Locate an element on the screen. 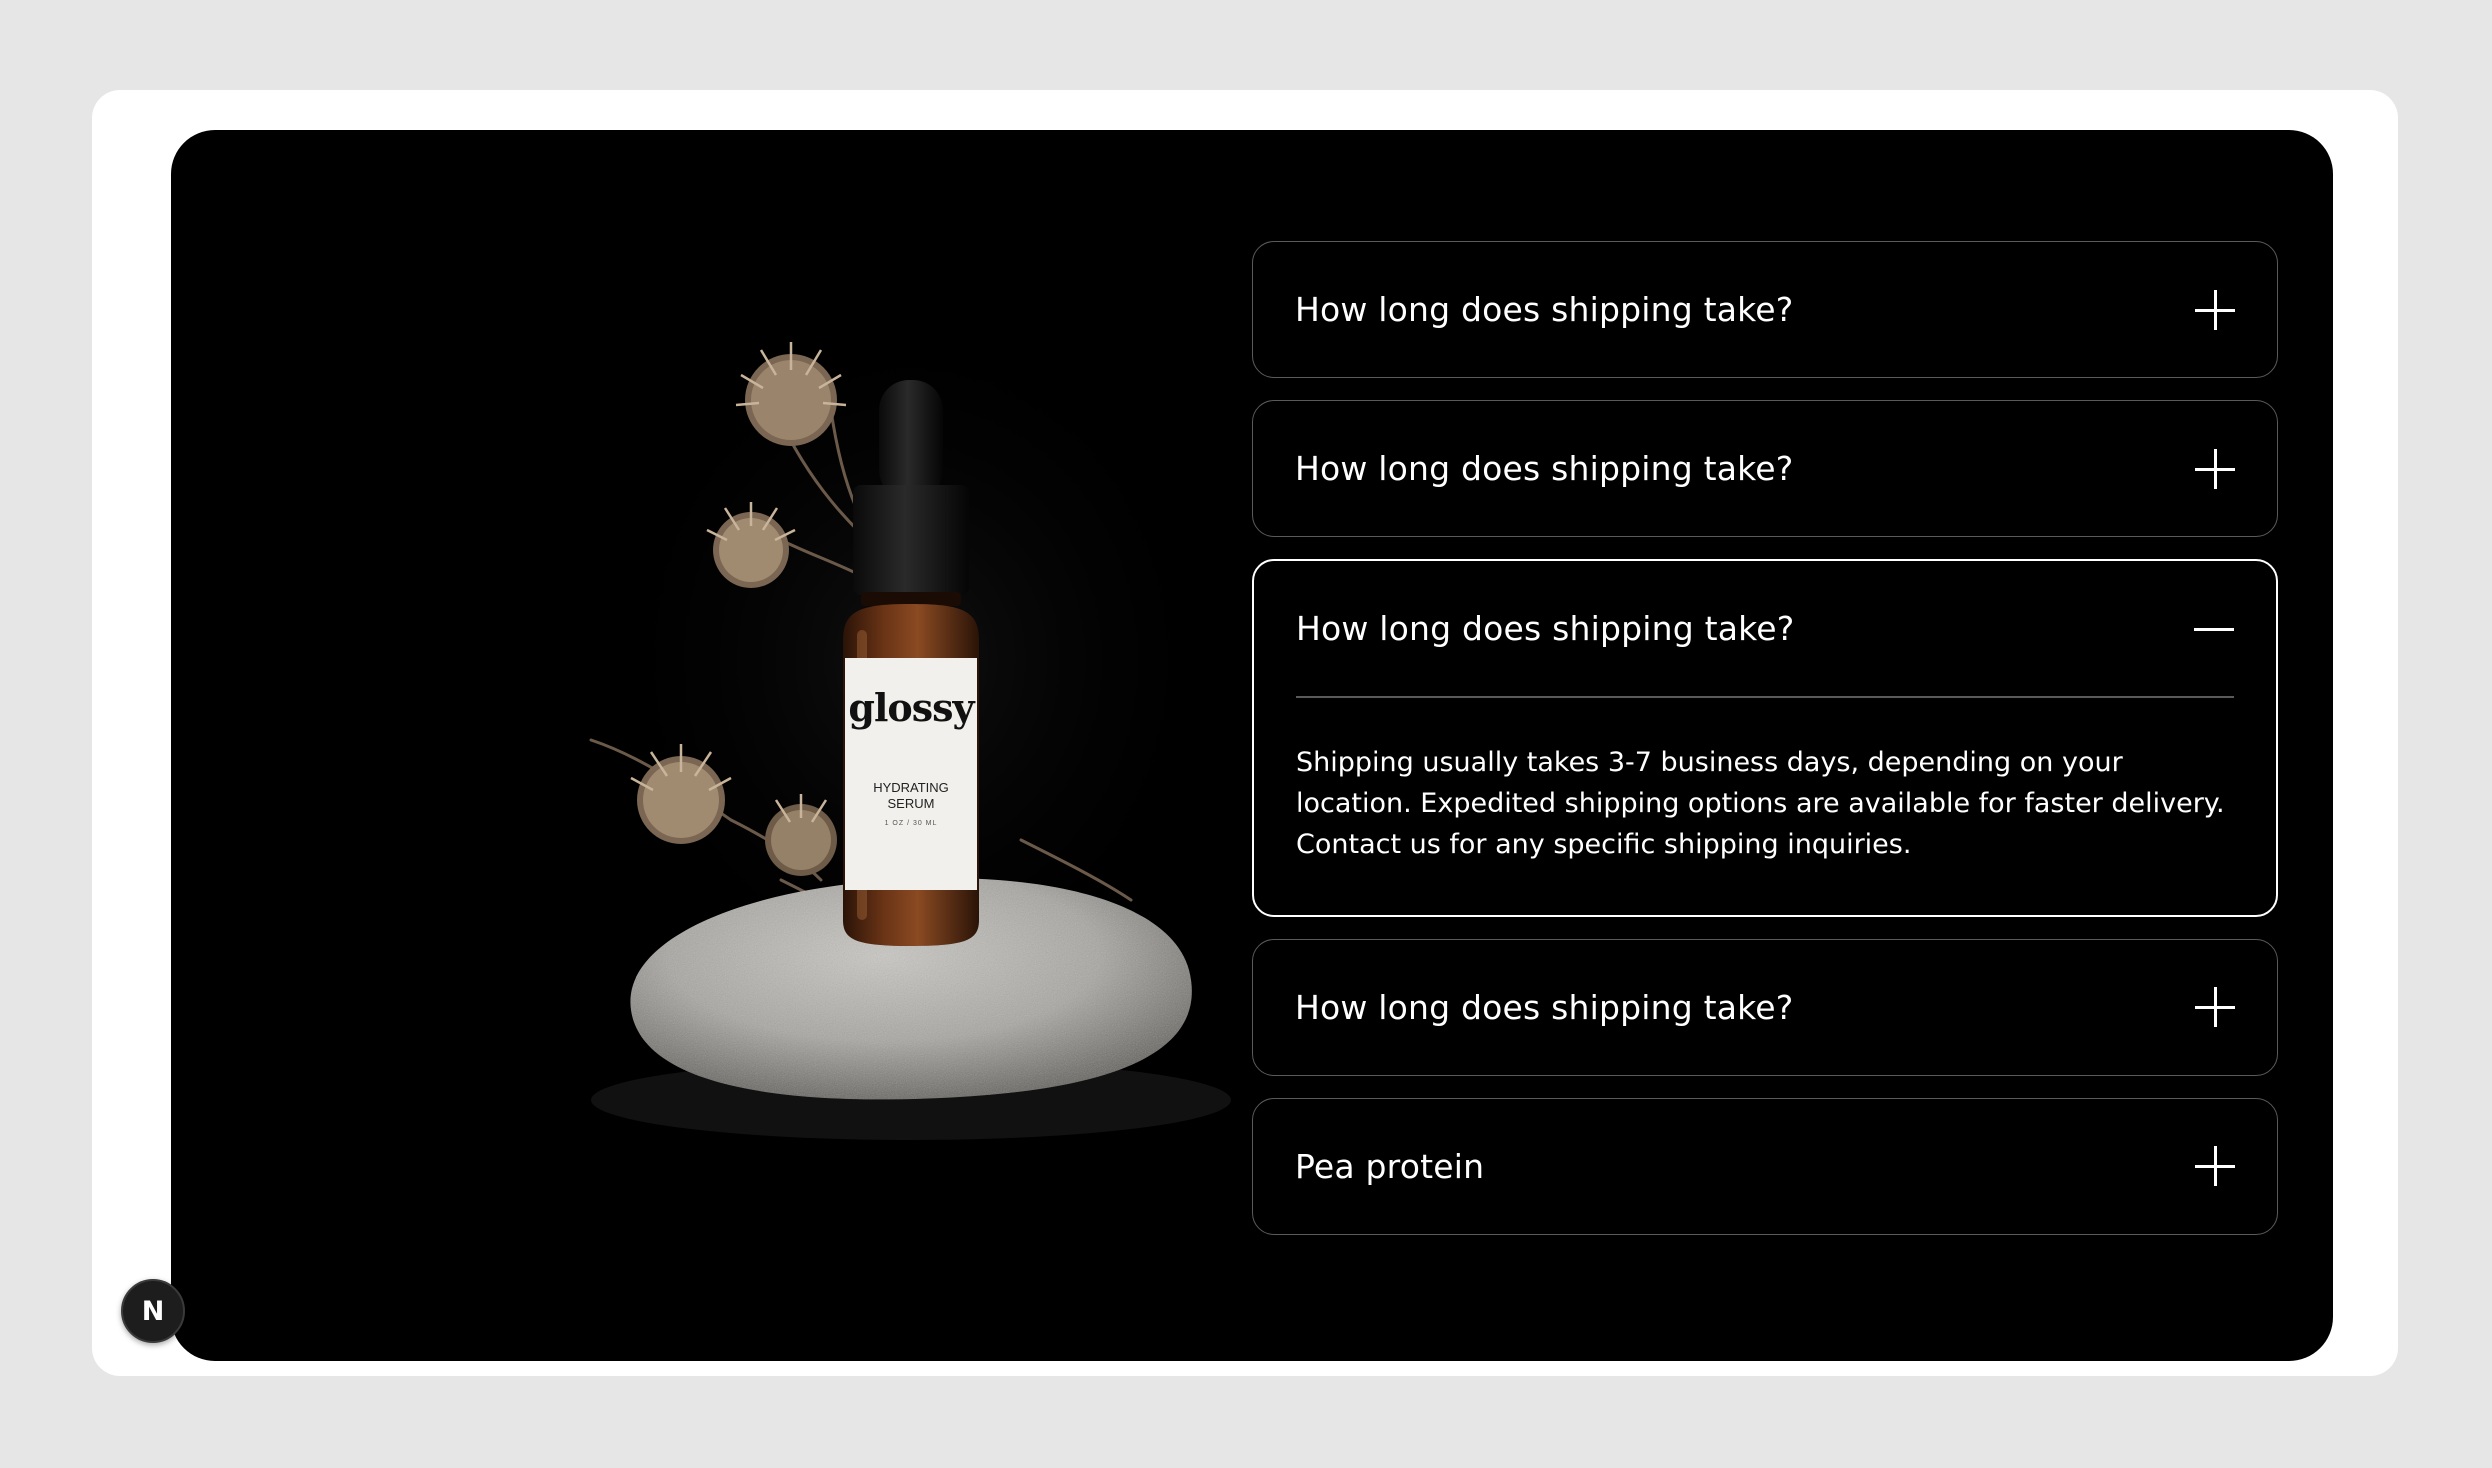 This screenshot has height=1468, width=2492. product-name: HYDRATING SERUM is located at coordinates (911, 795).